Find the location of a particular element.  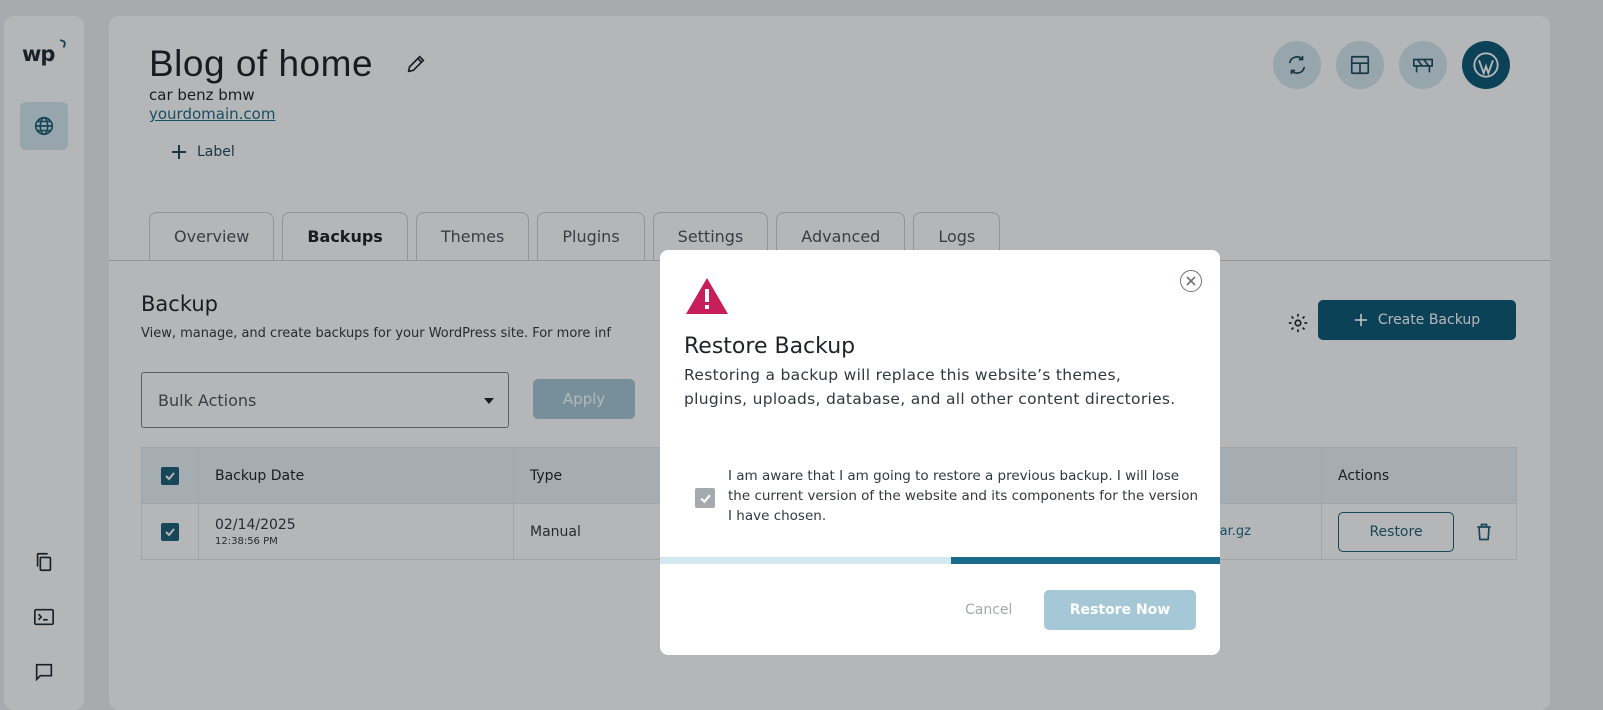

warning-icon is located at coordinates (707, 296).